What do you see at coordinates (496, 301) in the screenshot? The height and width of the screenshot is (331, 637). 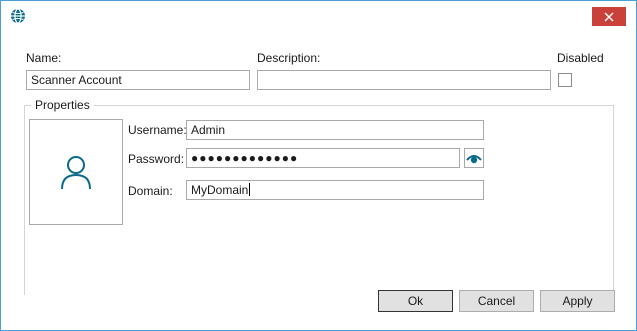 I see `cancel-button: Cancel` at bounding box center [496, 301].